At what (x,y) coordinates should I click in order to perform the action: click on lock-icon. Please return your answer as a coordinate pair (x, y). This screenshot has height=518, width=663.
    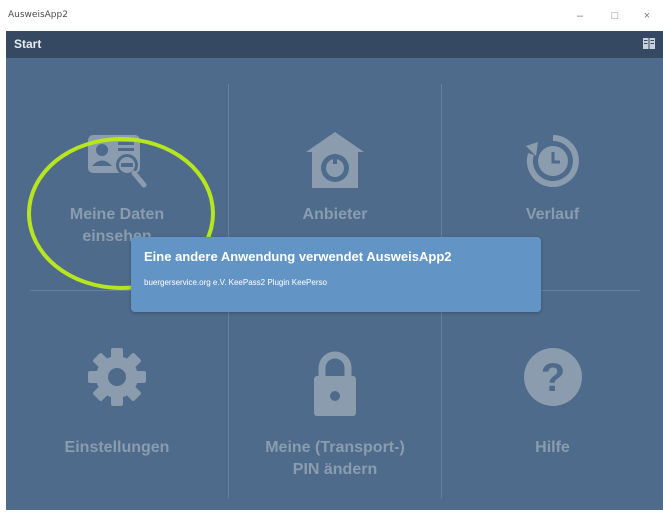
    Looking at the image, I should click on (335, 383).